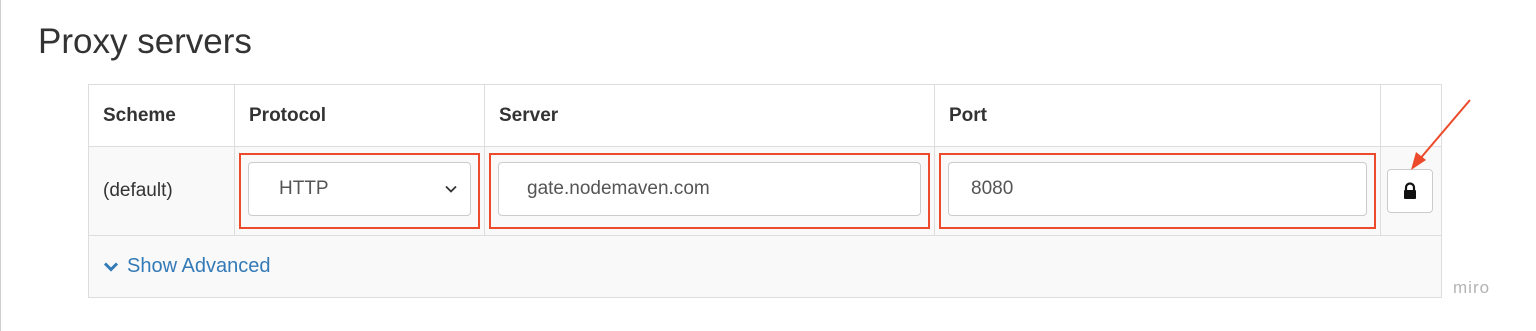  I want to click on lock-icon, so click(1410, 190).